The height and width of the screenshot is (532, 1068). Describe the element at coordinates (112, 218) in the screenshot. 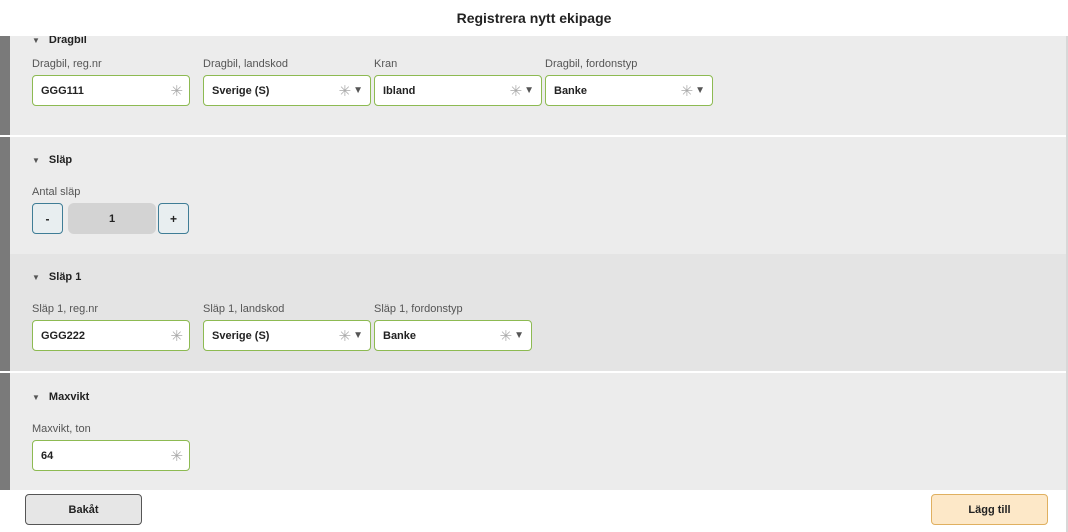

I see `slap-count-value: 1` at that location.